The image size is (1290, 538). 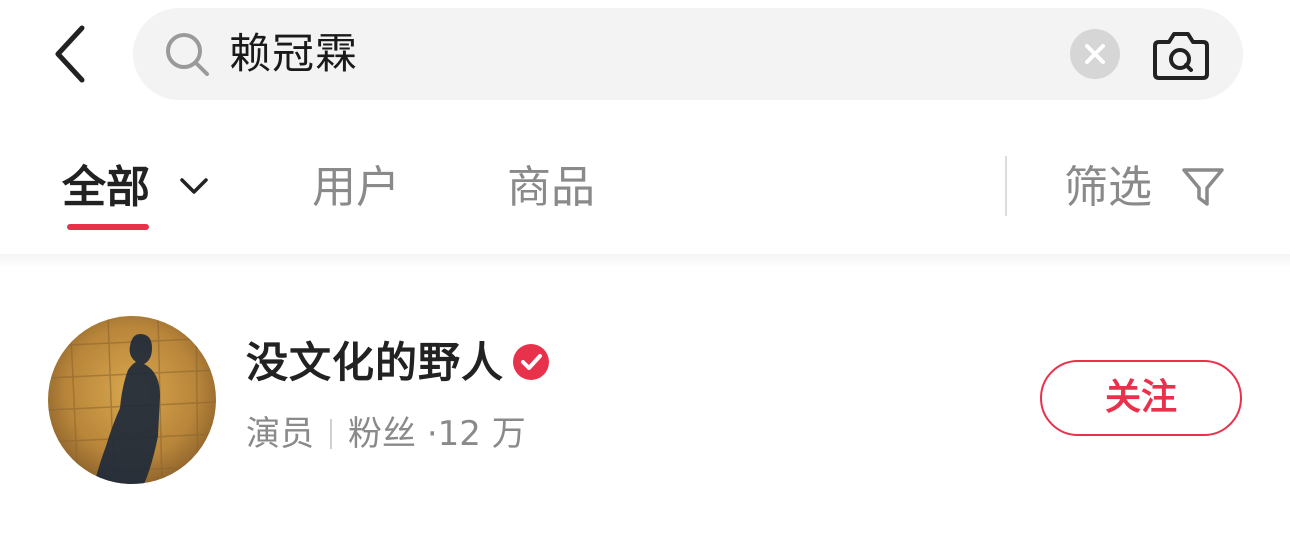 I want to click on search-input: 赖冠霖, so click(x=688, y=54).